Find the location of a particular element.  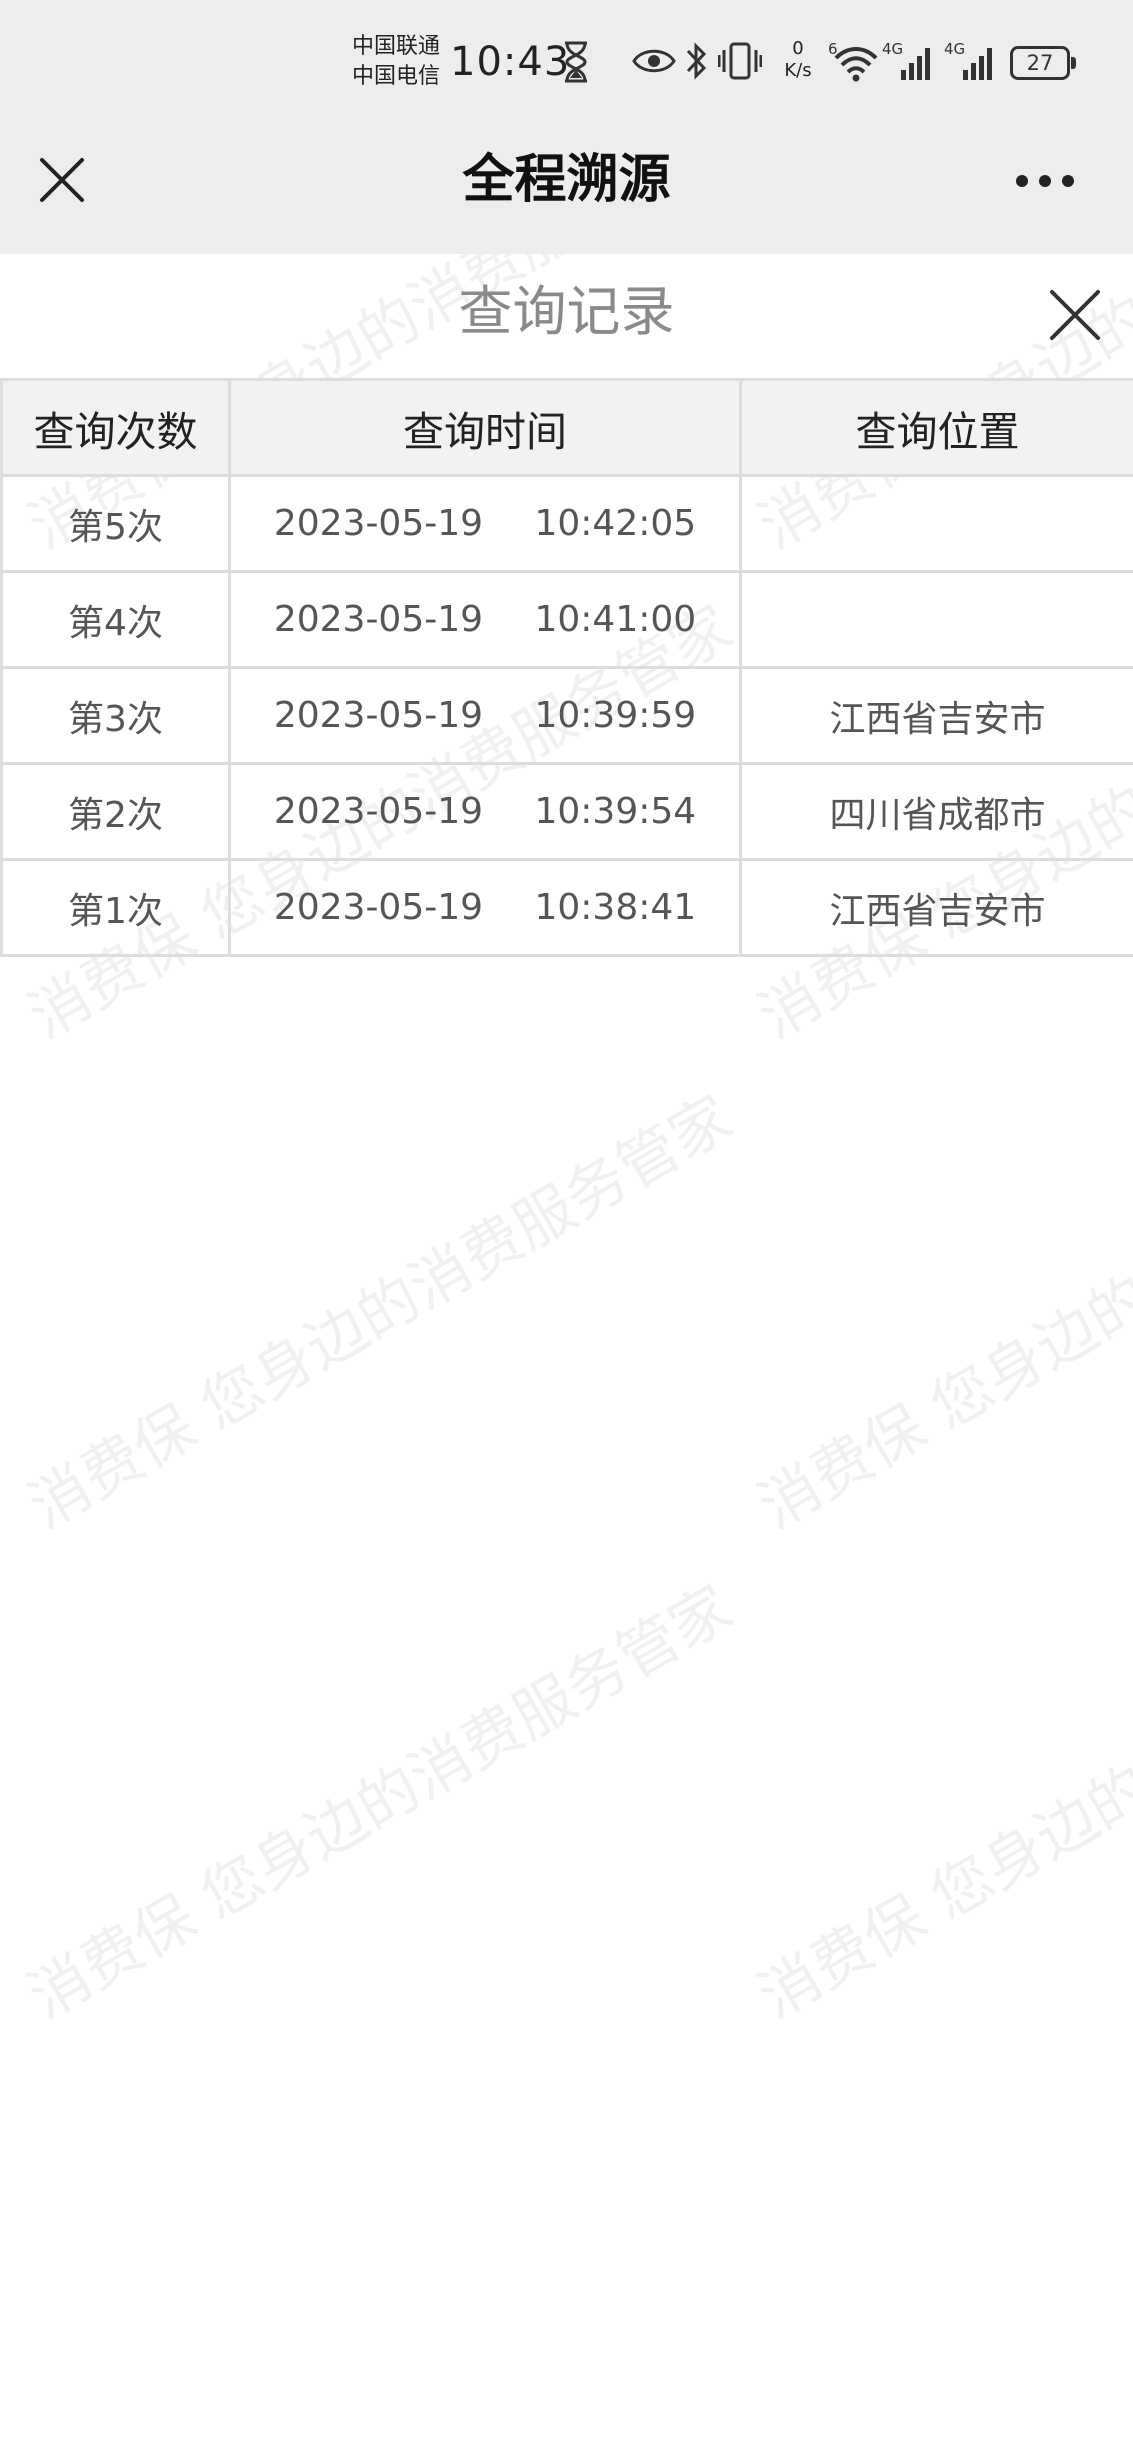

page-title: 全程溯源 is located at coordinates (566, 180).